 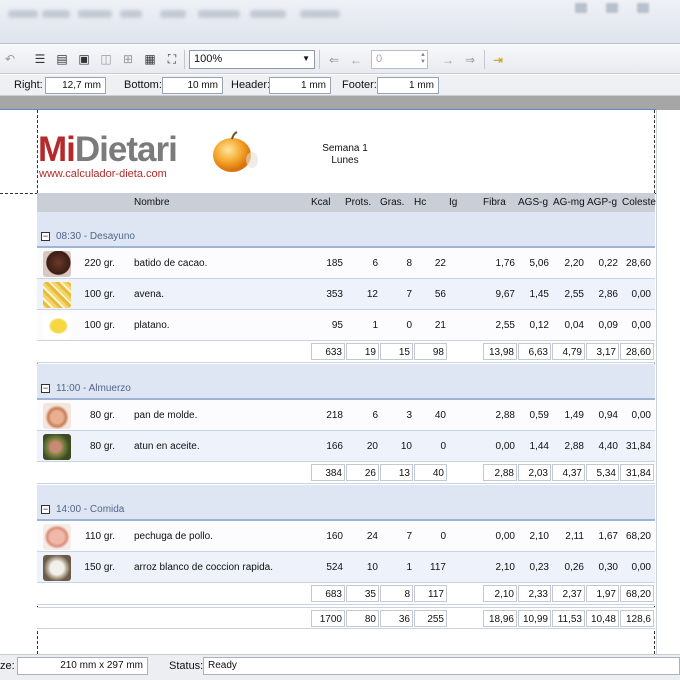 What do you see at coordinates (57, 568) in the screenshot?
I see `rice-icon` at bounding box center [57, 568].